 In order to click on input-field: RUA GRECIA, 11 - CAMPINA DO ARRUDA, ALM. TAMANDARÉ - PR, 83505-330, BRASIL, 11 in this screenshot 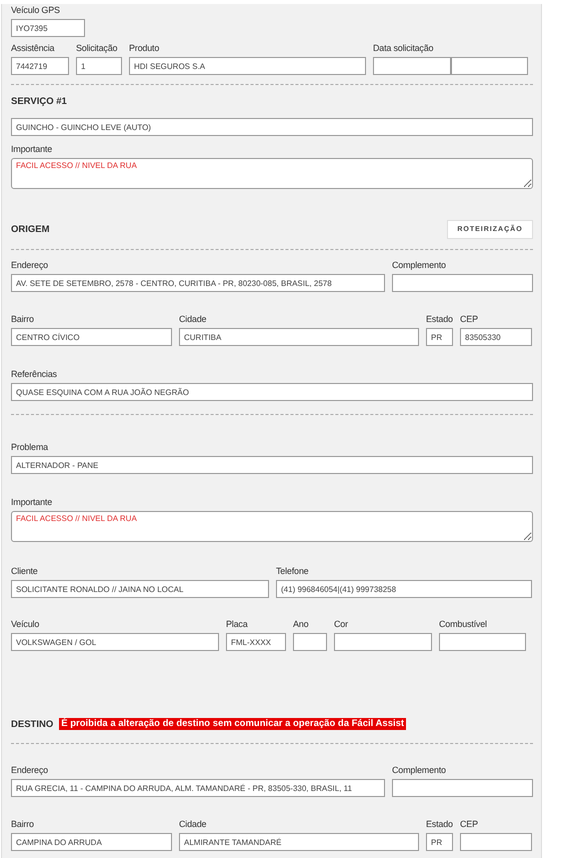, I will do `click(198, 788)`.